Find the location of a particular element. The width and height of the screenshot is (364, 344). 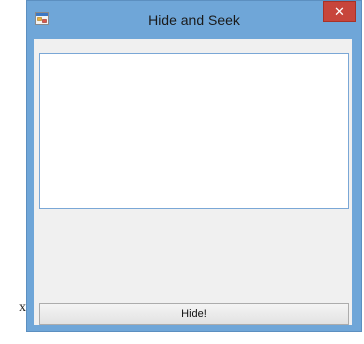

background-stray-char: x is located at coordinates (22, 307).